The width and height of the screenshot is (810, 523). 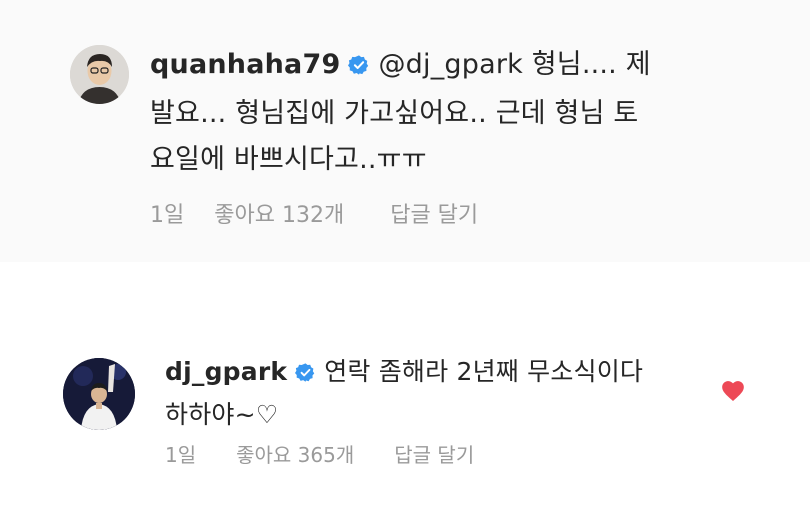 I want to click on comment-meta: 1일 좋아요 132개 답글 달기, so click(x=337, y=213).